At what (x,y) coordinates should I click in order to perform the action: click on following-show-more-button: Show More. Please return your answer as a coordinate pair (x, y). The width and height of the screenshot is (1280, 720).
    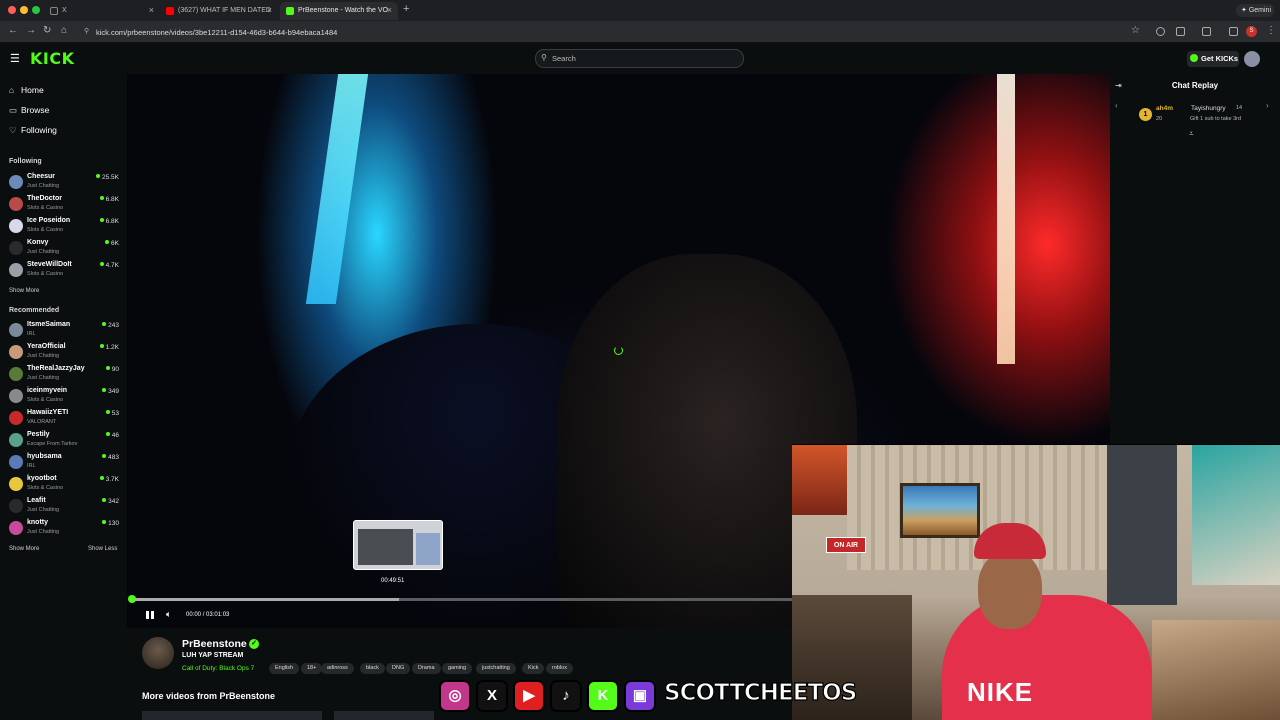
    Looking at the image, I should click on (24, 291).